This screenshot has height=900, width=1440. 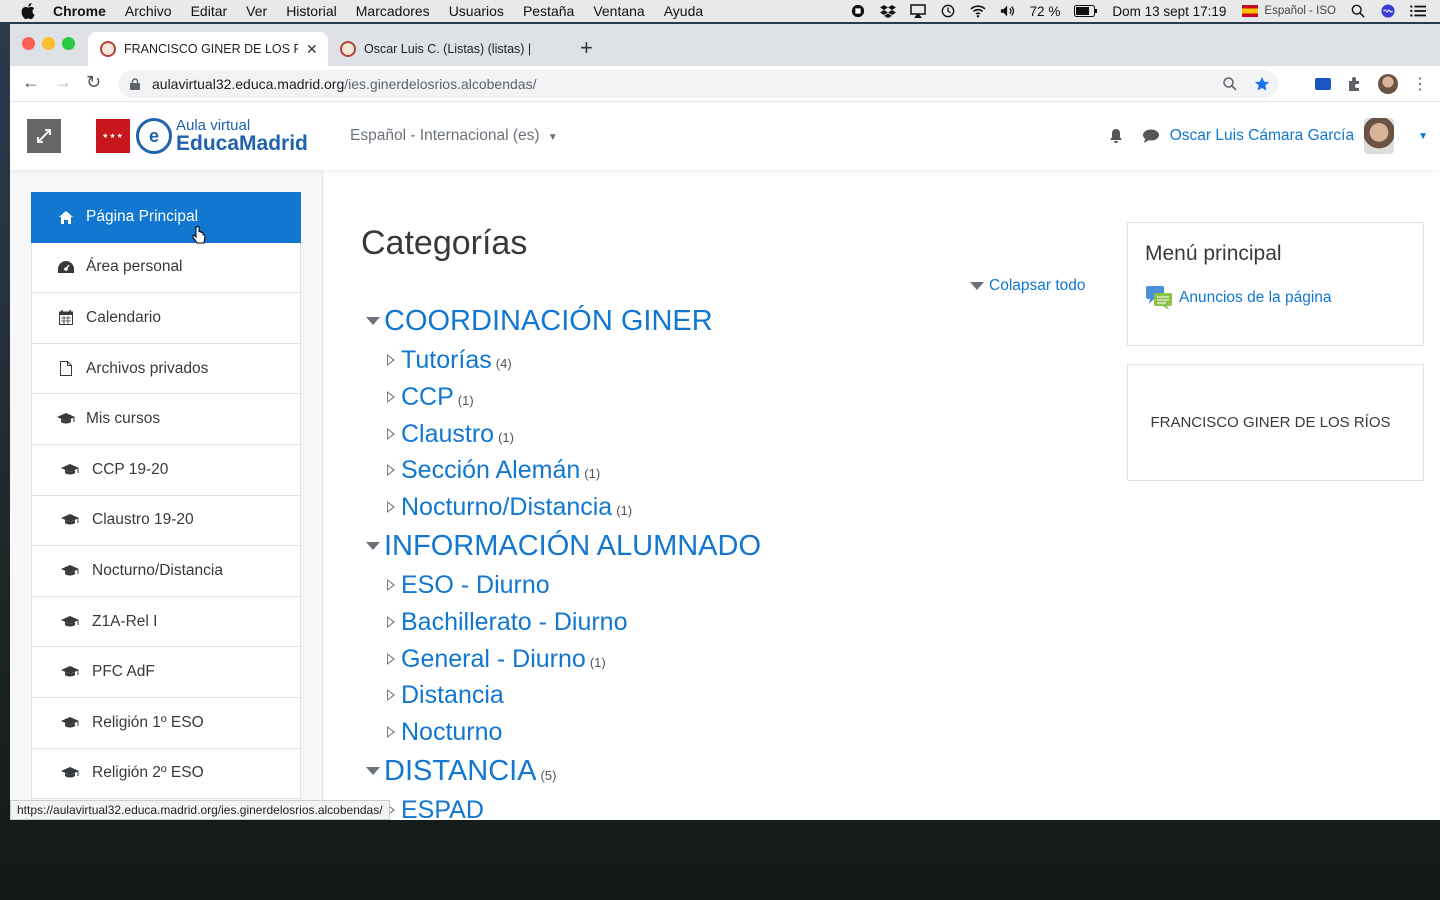 I want to click on subcategory: Bachillerato - Diurno, so click(x=509, y=622).